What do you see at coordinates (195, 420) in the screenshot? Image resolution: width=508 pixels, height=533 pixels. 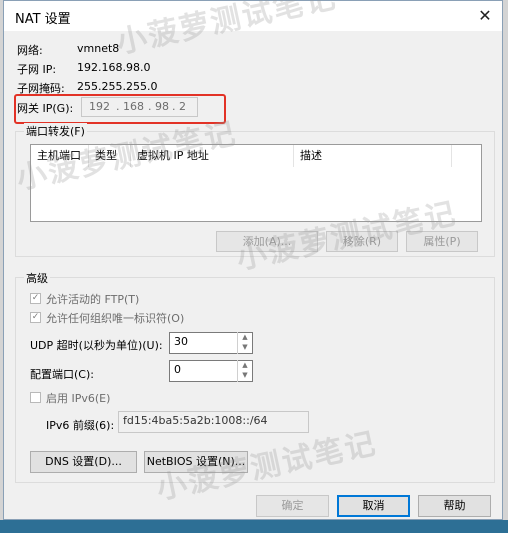 I see `ipv6-prefix-value: fd15:4ba5:5a2b:1008::/64` at bounding box center [195, 420].